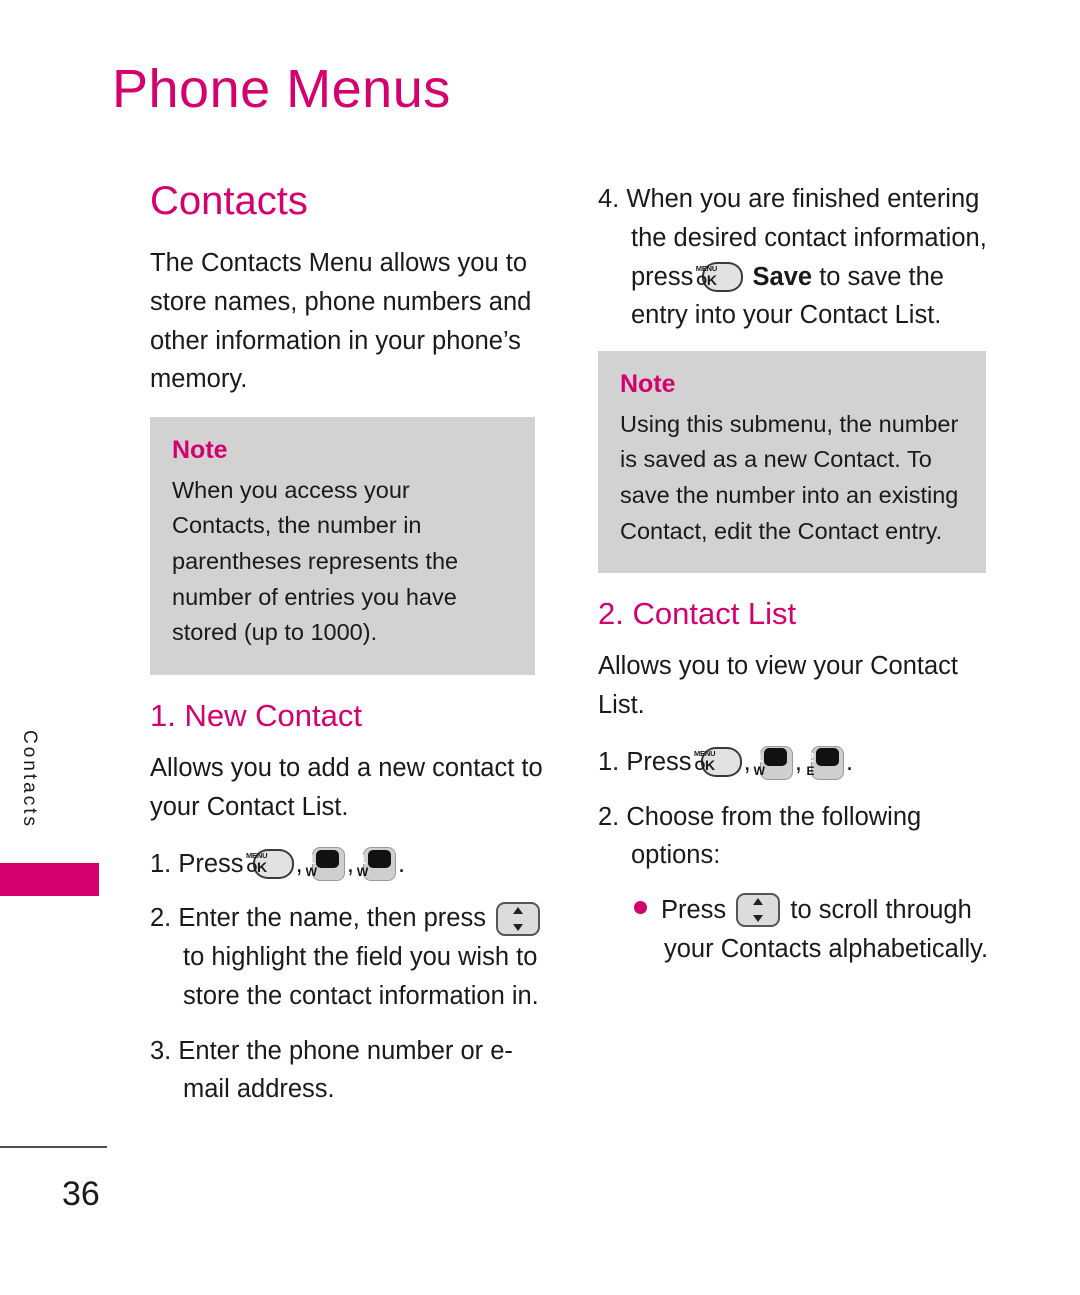 The width and height of the screenshot is (1080, 1295). I want to click on number-key-digit: 2, so click(823, 757).